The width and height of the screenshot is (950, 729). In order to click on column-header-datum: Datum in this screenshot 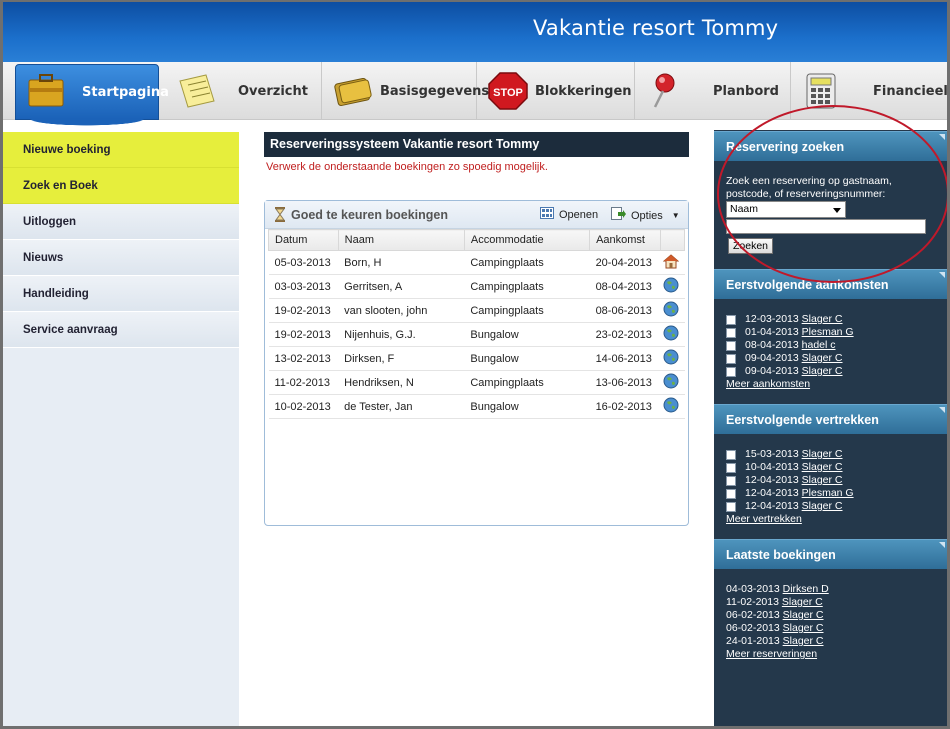, I will do `click(303, 240)`.